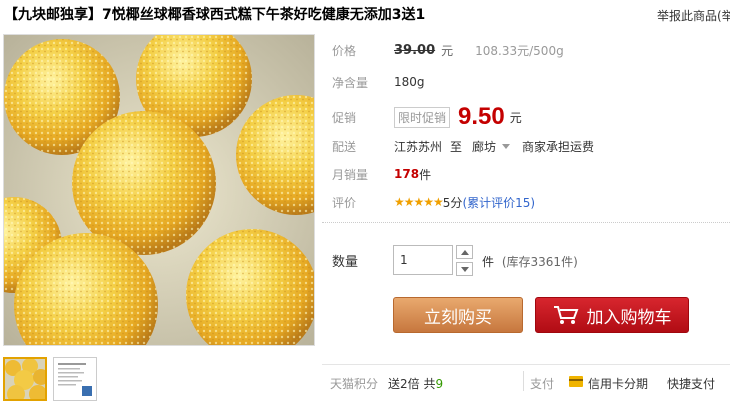 The image size is (730, 410). I want to click on ship-to-selector: 廊坊, so click(491, 146).